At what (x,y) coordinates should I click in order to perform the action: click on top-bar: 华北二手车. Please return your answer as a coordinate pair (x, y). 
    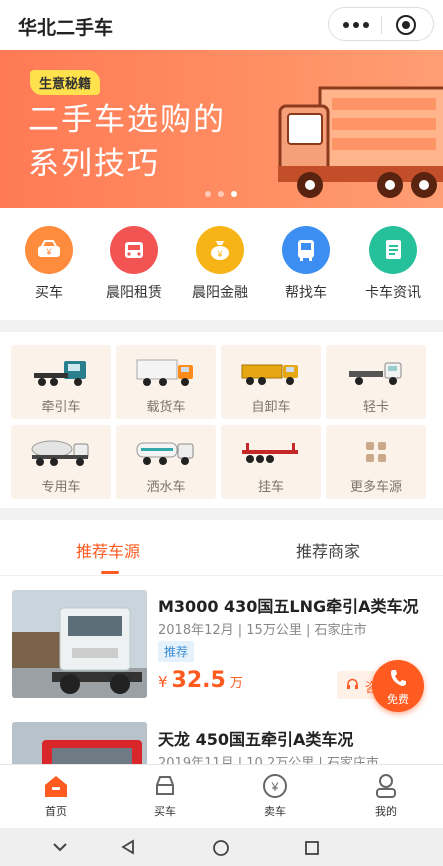
    Looking at the image, I should click on (221, 25).